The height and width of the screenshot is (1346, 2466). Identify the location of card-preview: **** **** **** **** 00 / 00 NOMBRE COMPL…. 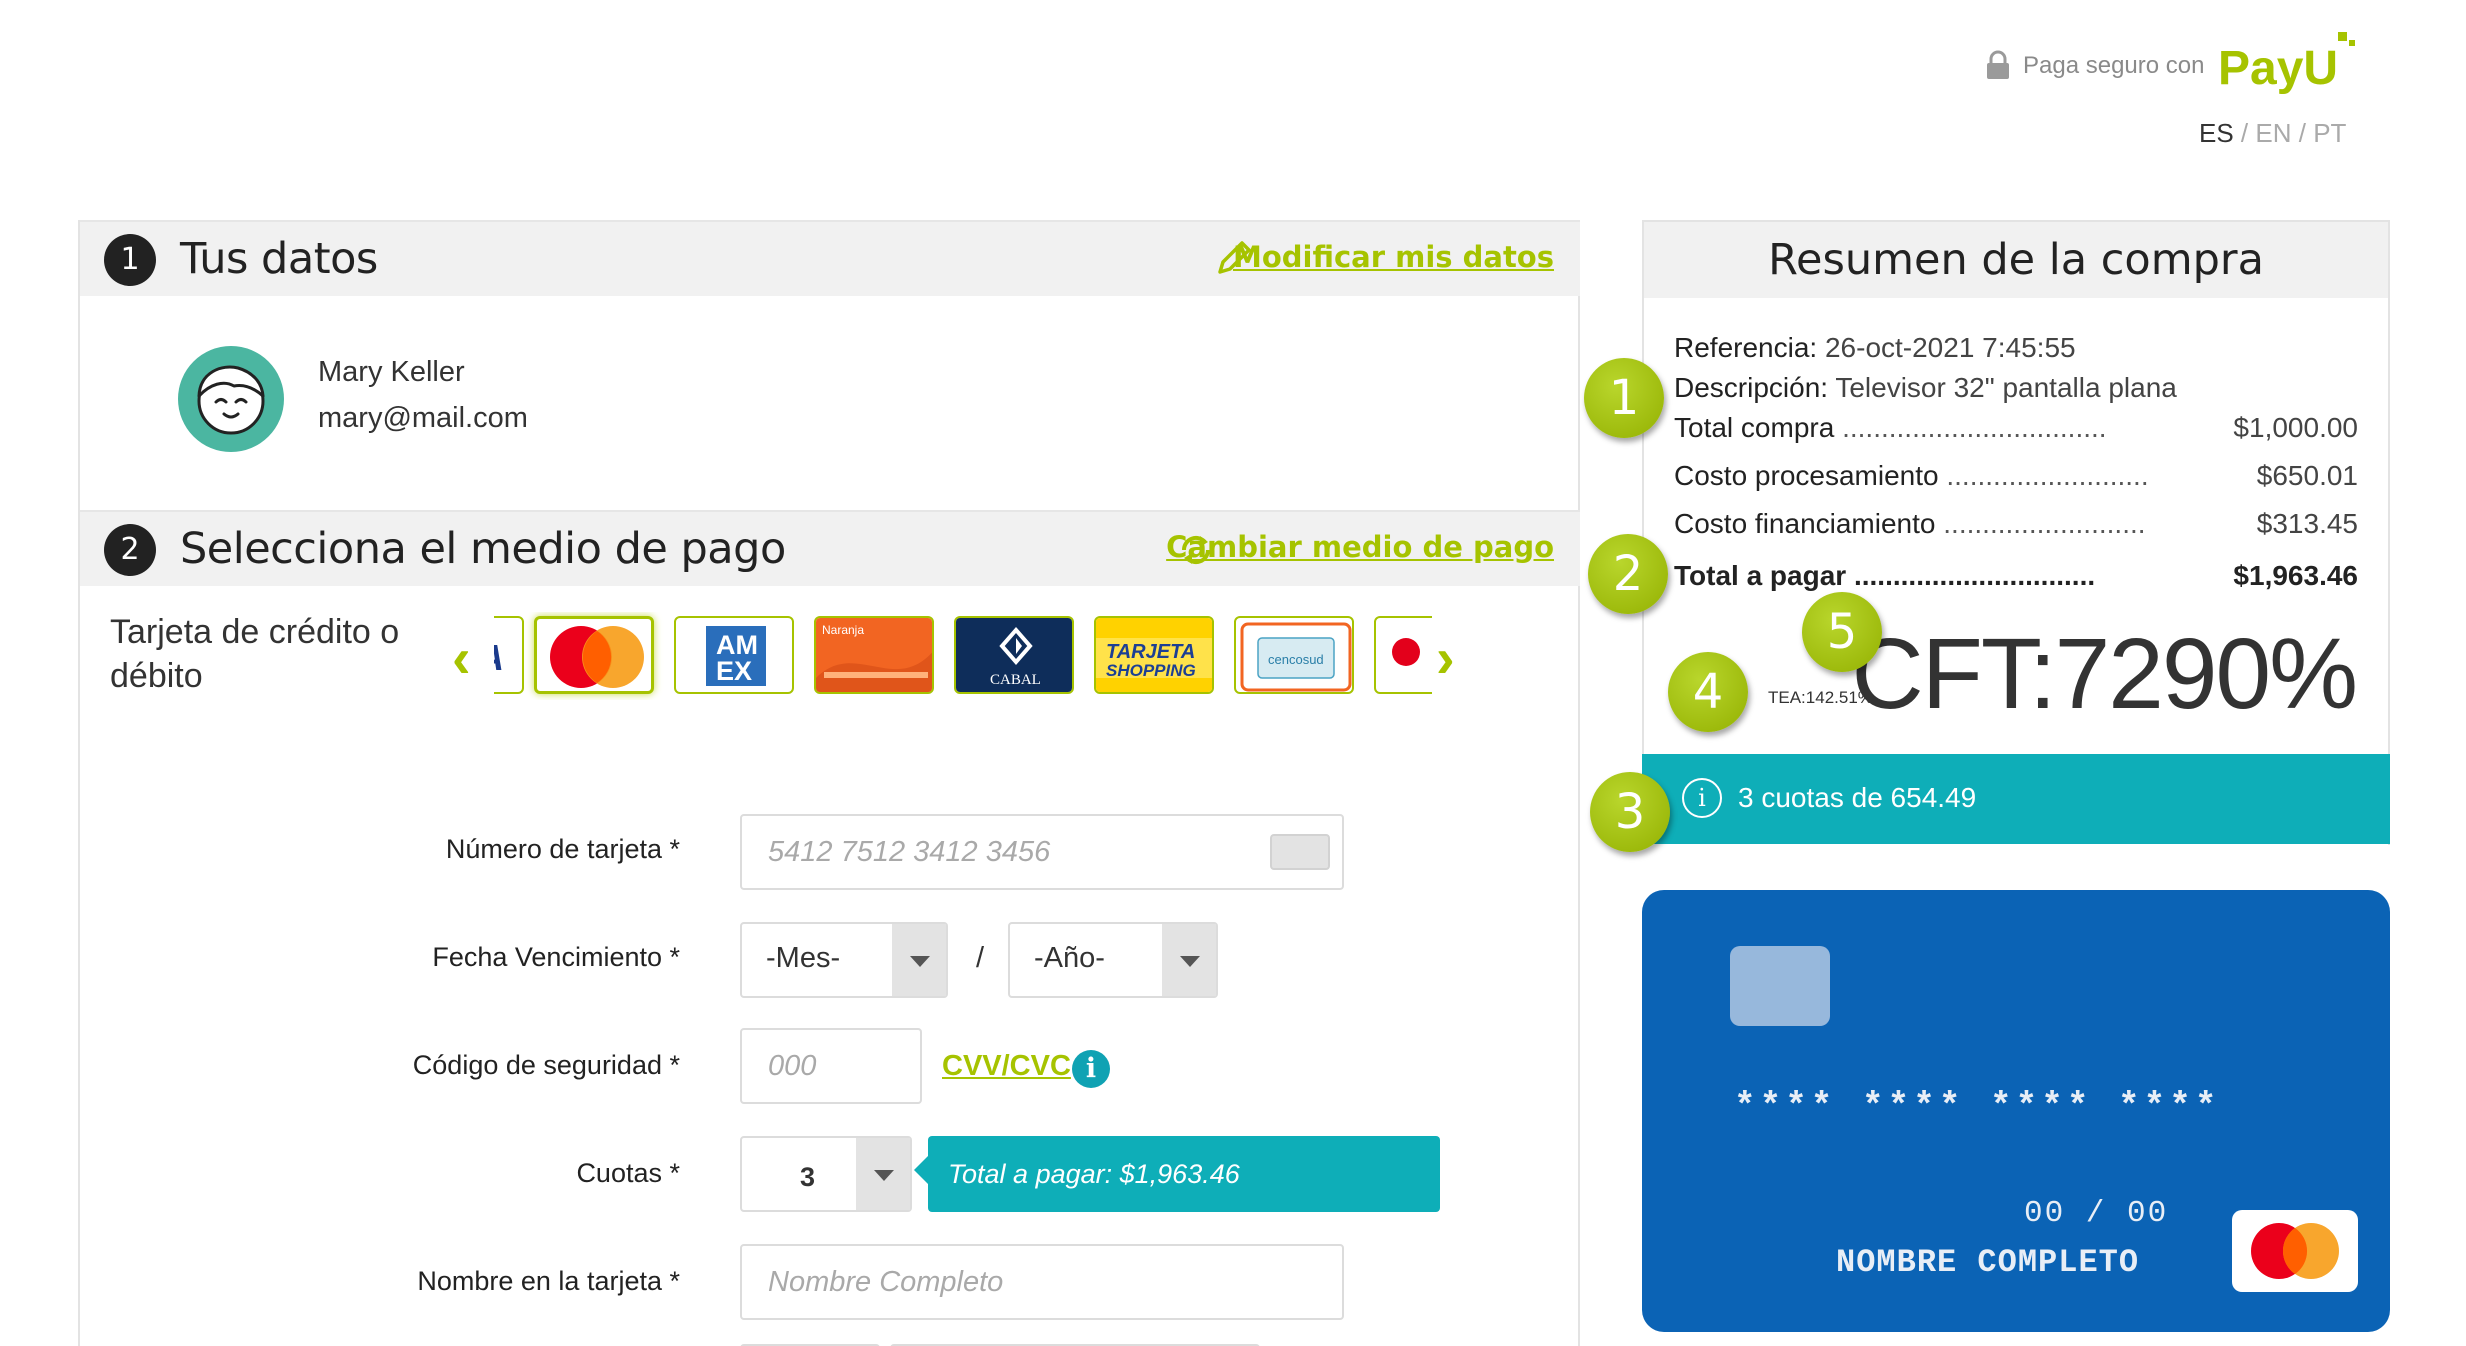
(2016, 1111).